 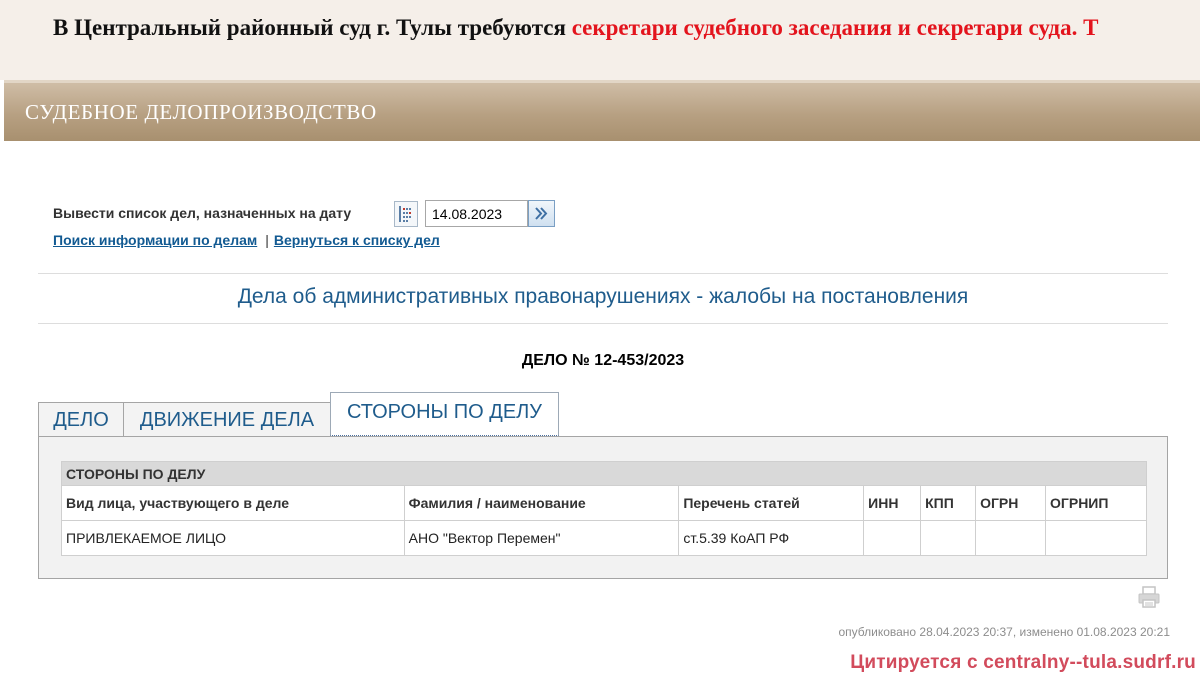 What do you see at coordinates (444, 414) in the screenshot?
I see `tab-case-parties: СТОРОНЫ ПО ДЕЛУ` at bounding box center [444, 414].